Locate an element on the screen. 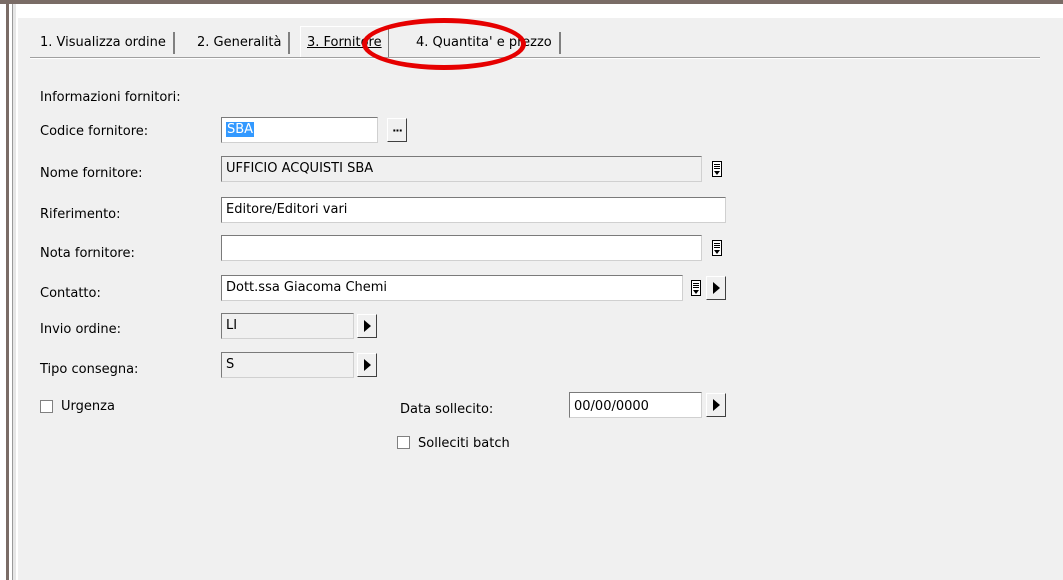 This screenshot has width=1063, height=580. lookup-icon: ··· is located at coordinates (397, 130).